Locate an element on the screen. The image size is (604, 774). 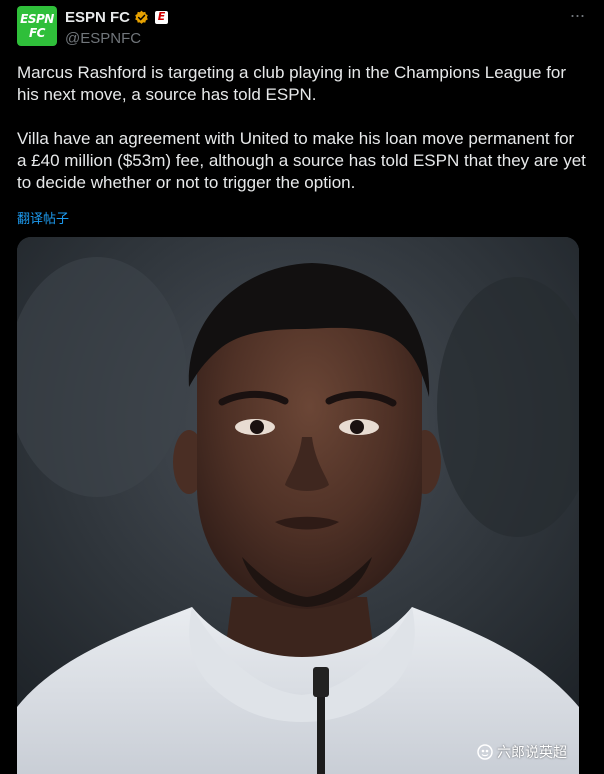
watermark: 六郎说英超 is located at coordinates (522, 752).